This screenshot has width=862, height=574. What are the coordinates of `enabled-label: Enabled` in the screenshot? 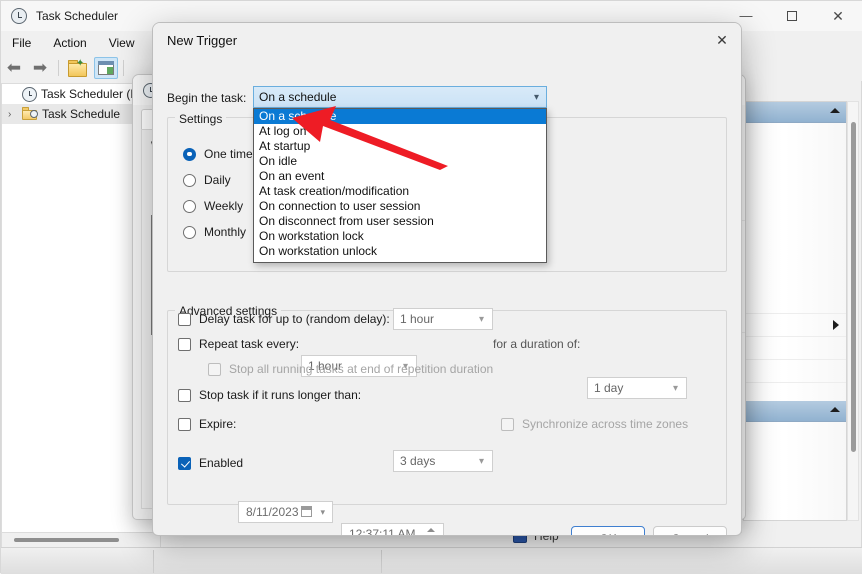 It's located at (221, 463).